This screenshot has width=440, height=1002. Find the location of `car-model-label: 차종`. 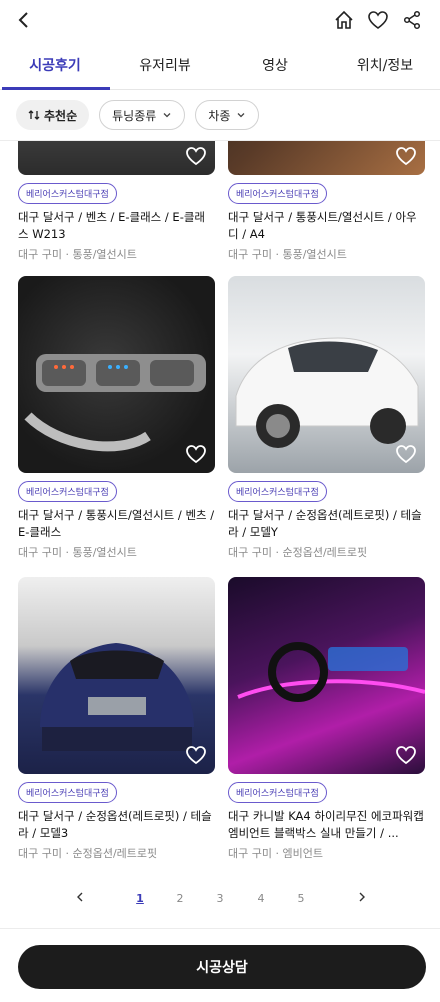

car-model-label: 차종 is located at coordinates (219, 115).